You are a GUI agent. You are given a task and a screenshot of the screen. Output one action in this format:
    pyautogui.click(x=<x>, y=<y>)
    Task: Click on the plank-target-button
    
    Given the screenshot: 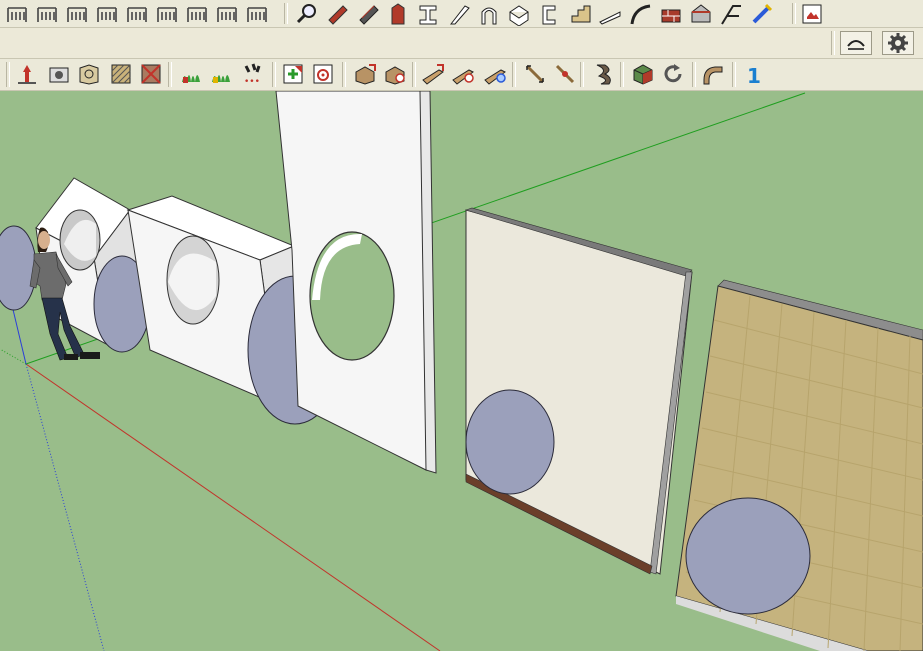 What is the action you would take?
    pyautogui.click(x=463, y=74)
    